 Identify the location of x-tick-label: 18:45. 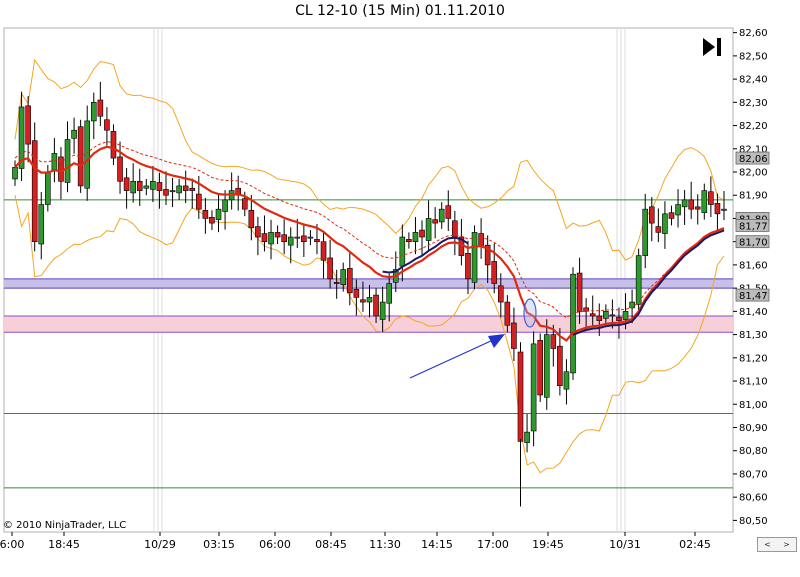
(64, 544).